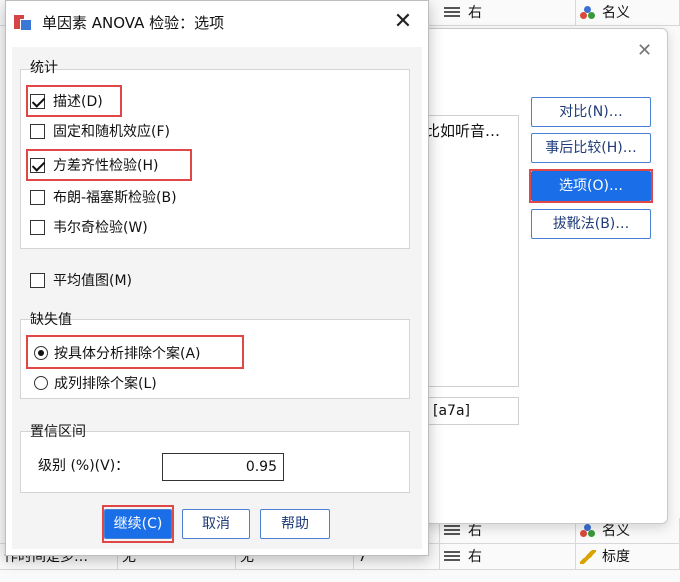 This screenshot has height=582, width=680. Describe the element at coordinates (628, 13) in the screenshot. I see `measure-cell: 名义` at that location.